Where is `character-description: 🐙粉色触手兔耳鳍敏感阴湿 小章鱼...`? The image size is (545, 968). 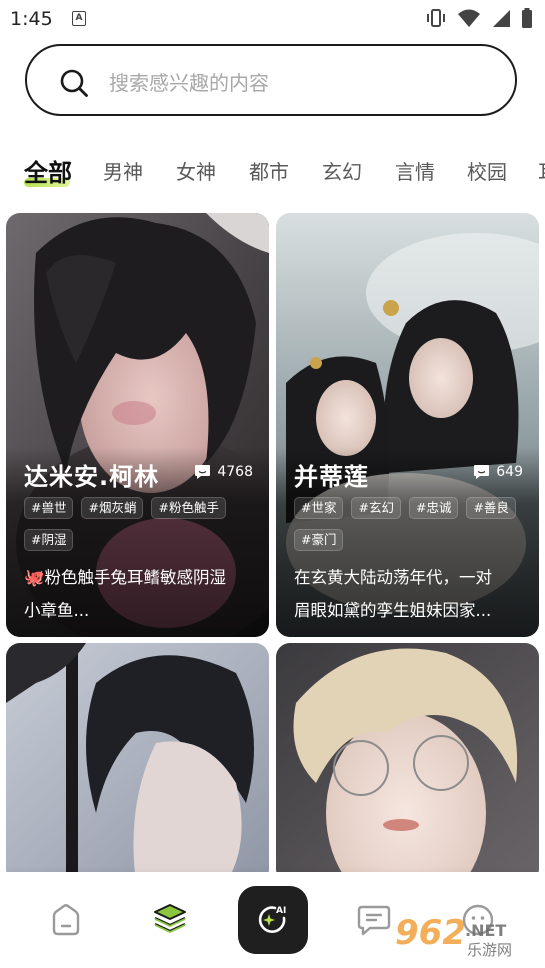
character-description: 🐙粉色触手兔耳鳍敏感阴湿 小章鱼... is located at coordinates (139, 594).